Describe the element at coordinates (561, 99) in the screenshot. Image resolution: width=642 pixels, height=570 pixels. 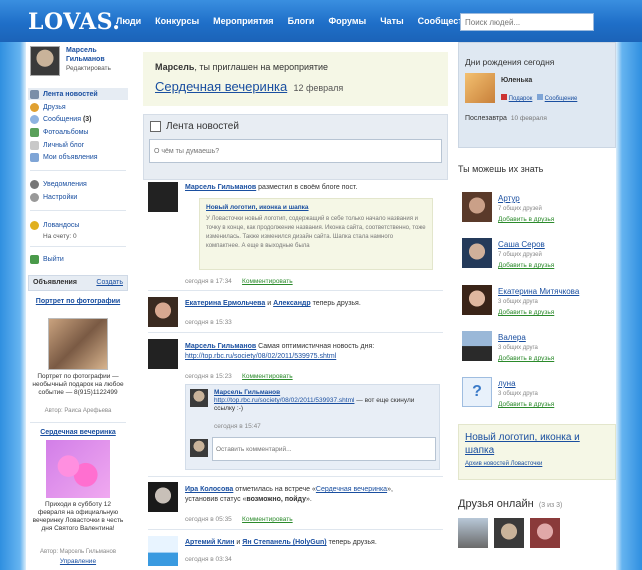
I see `message-link: Сообщение` at that location.